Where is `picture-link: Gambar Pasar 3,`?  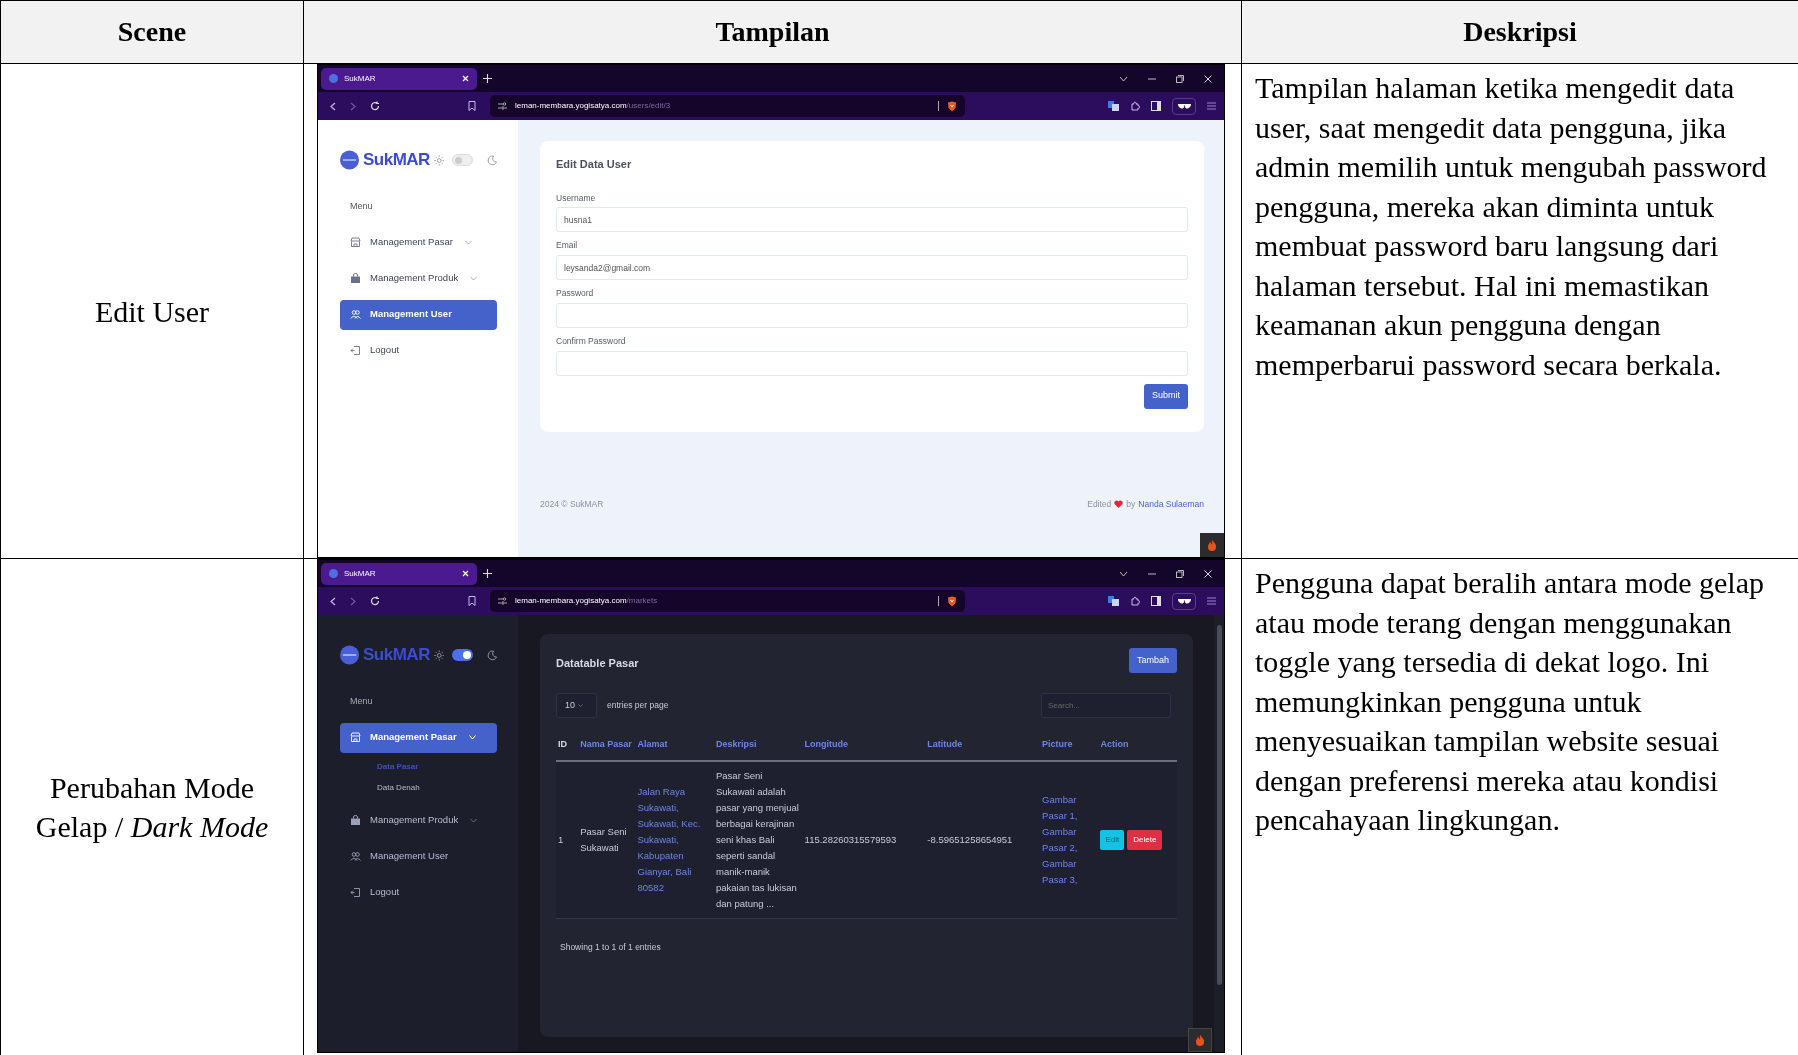
picture-link: Gambar Pasar 3, is located at coordinates (1069, 872).